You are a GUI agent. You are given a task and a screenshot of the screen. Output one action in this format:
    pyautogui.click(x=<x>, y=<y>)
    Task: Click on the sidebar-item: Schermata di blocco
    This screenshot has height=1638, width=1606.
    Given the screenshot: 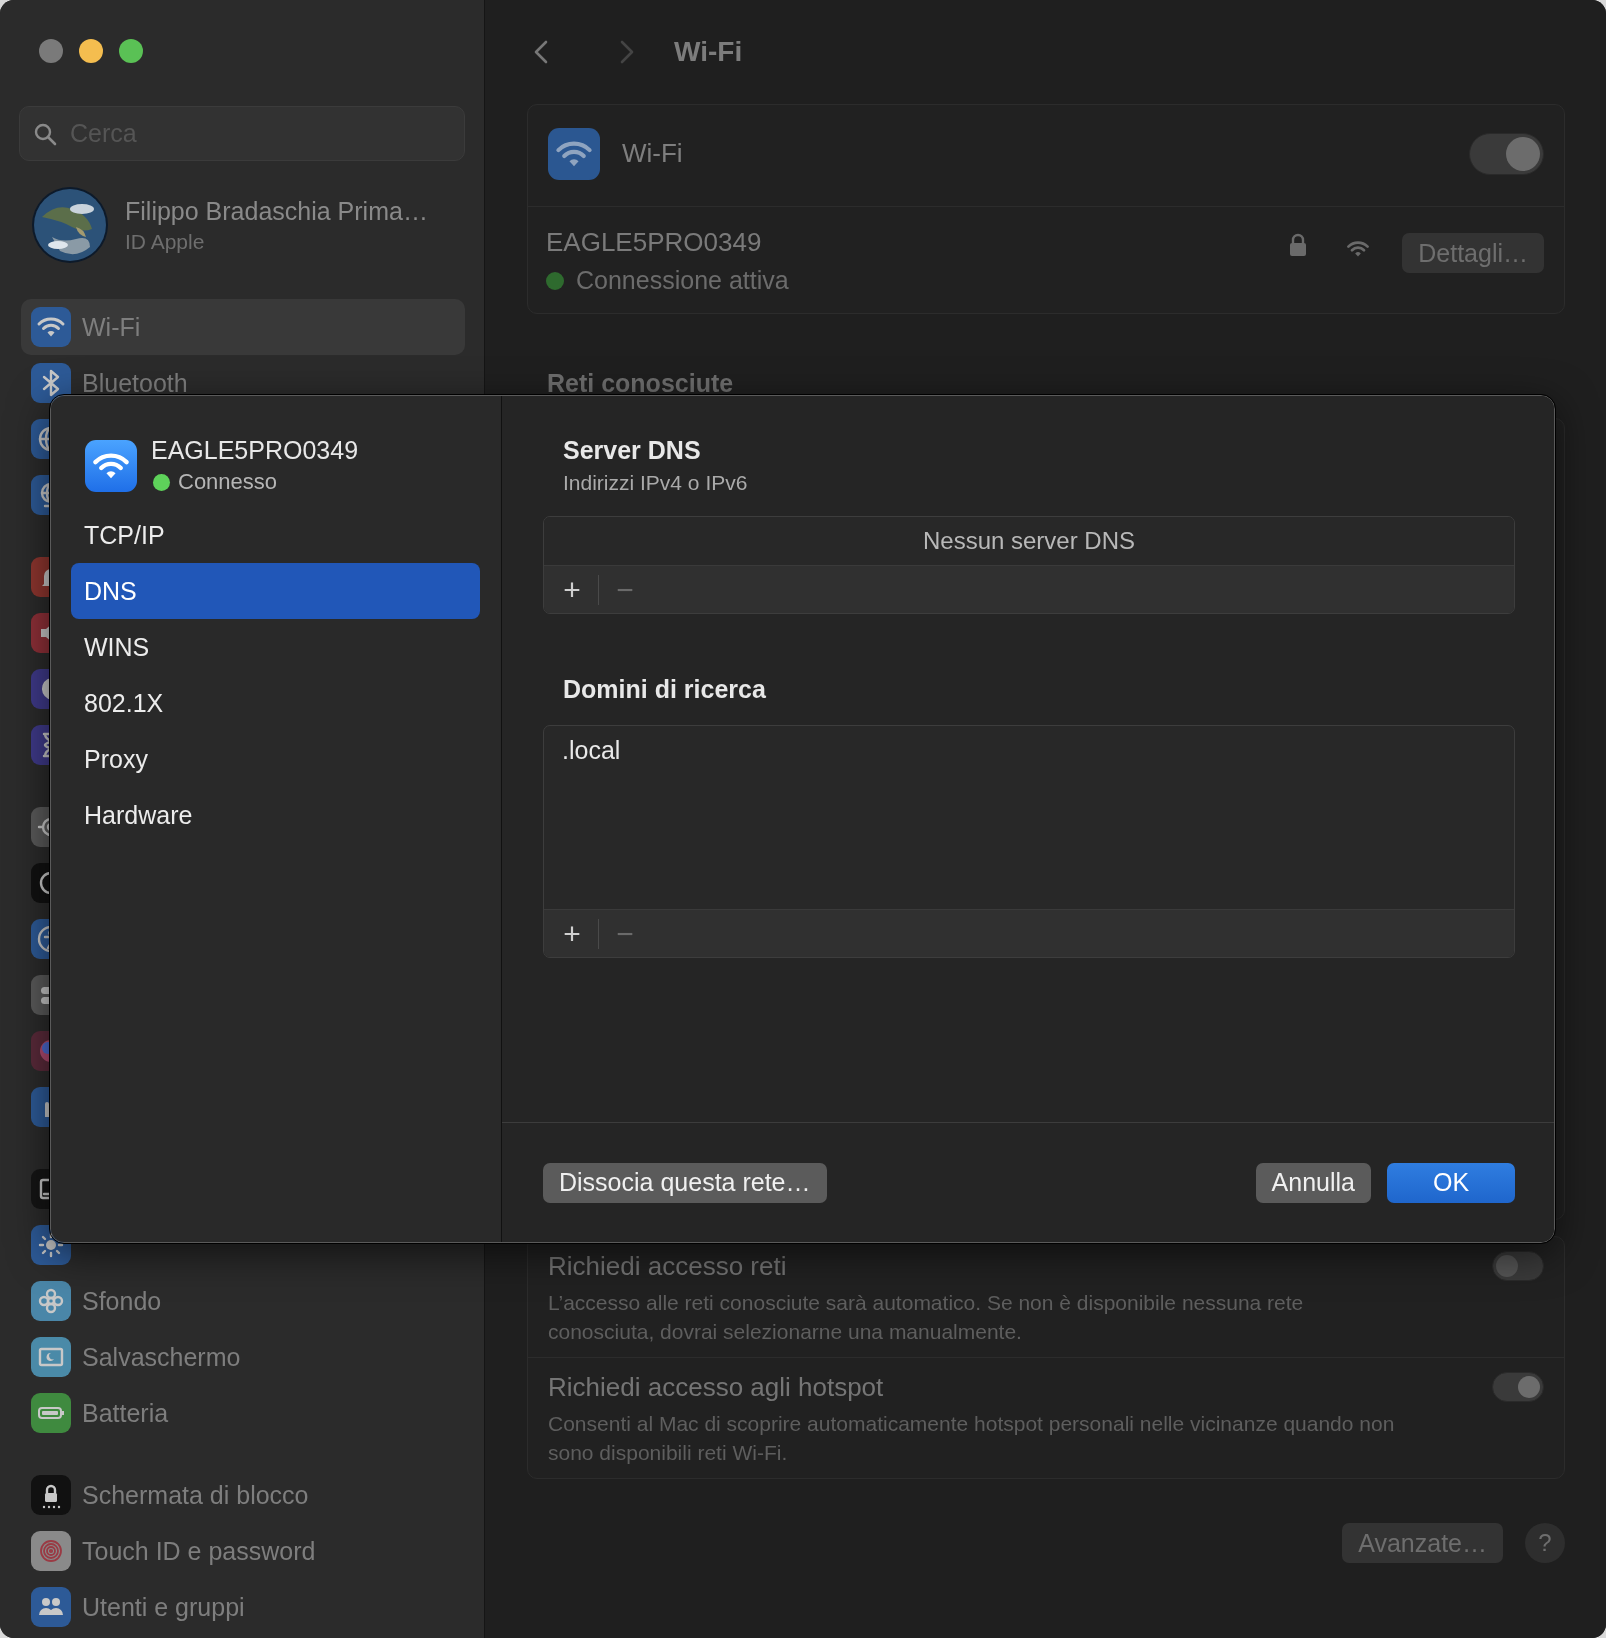 What is the action you would take?
    pyautogui.click(x=243, y=1495)
    